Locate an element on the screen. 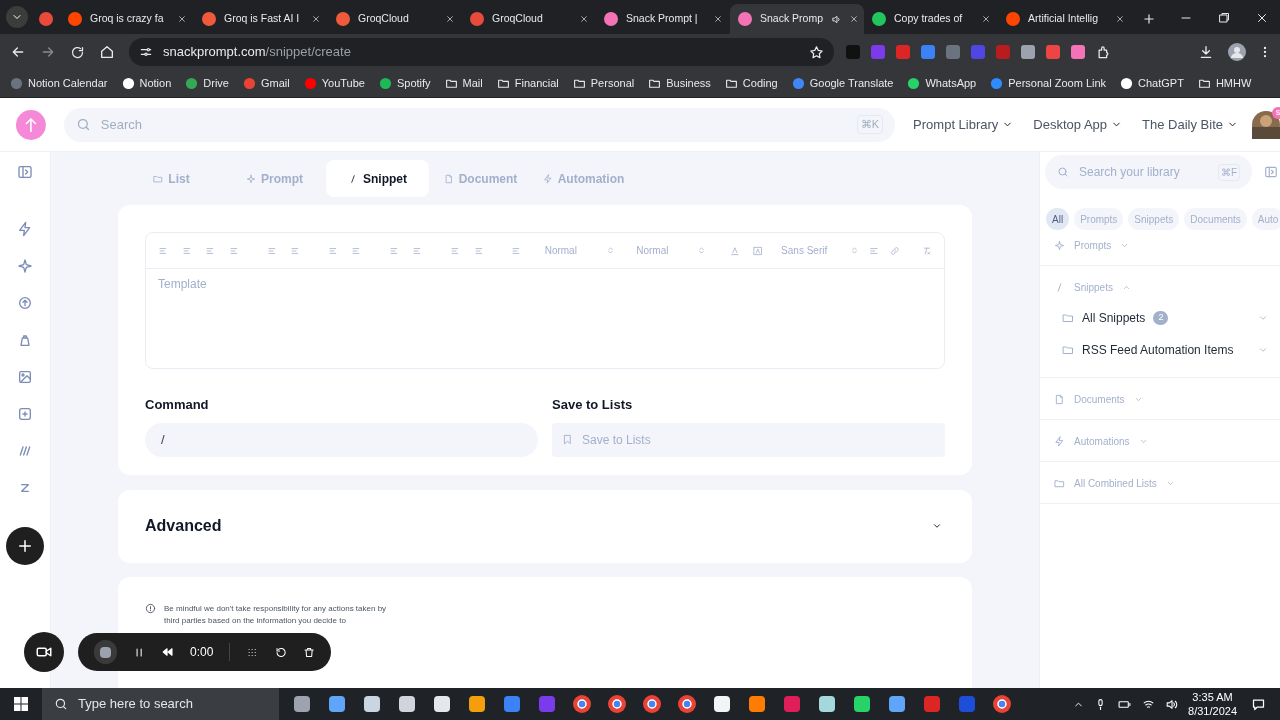 The width and height of the screenshot is (1280, 720). link-icon is located at coordinates (895, 250).